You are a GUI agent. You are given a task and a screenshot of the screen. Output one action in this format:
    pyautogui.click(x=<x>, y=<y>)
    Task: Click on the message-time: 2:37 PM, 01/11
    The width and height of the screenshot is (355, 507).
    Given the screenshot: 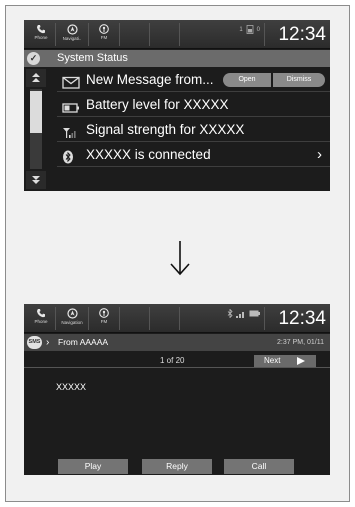 What is the action you would take?
    pyautogui.click(x=300, y=342)
    